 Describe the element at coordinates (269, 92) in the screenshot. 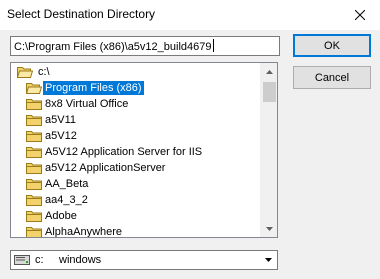

I see `scroll-thumb` at that location.